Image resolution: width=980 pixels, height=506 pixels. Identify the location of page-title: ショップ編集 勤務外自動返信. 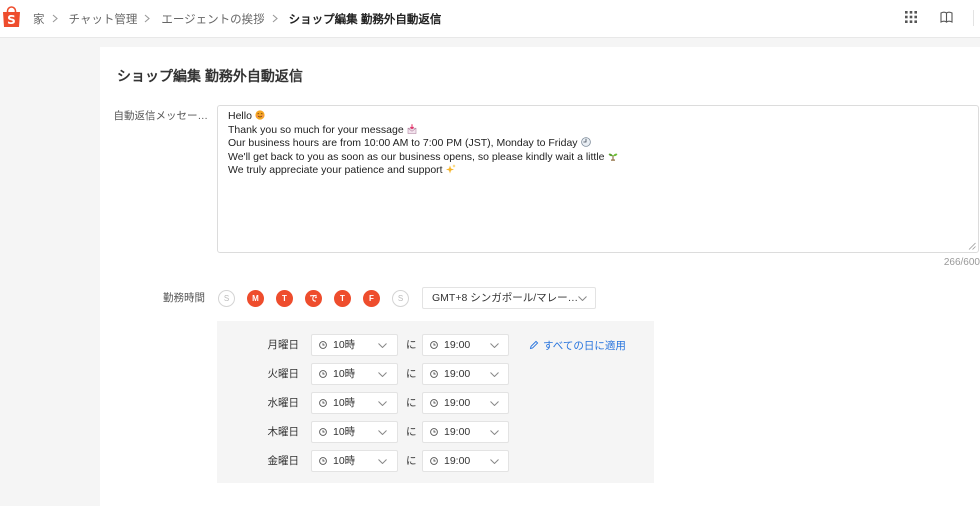
(210, 76).